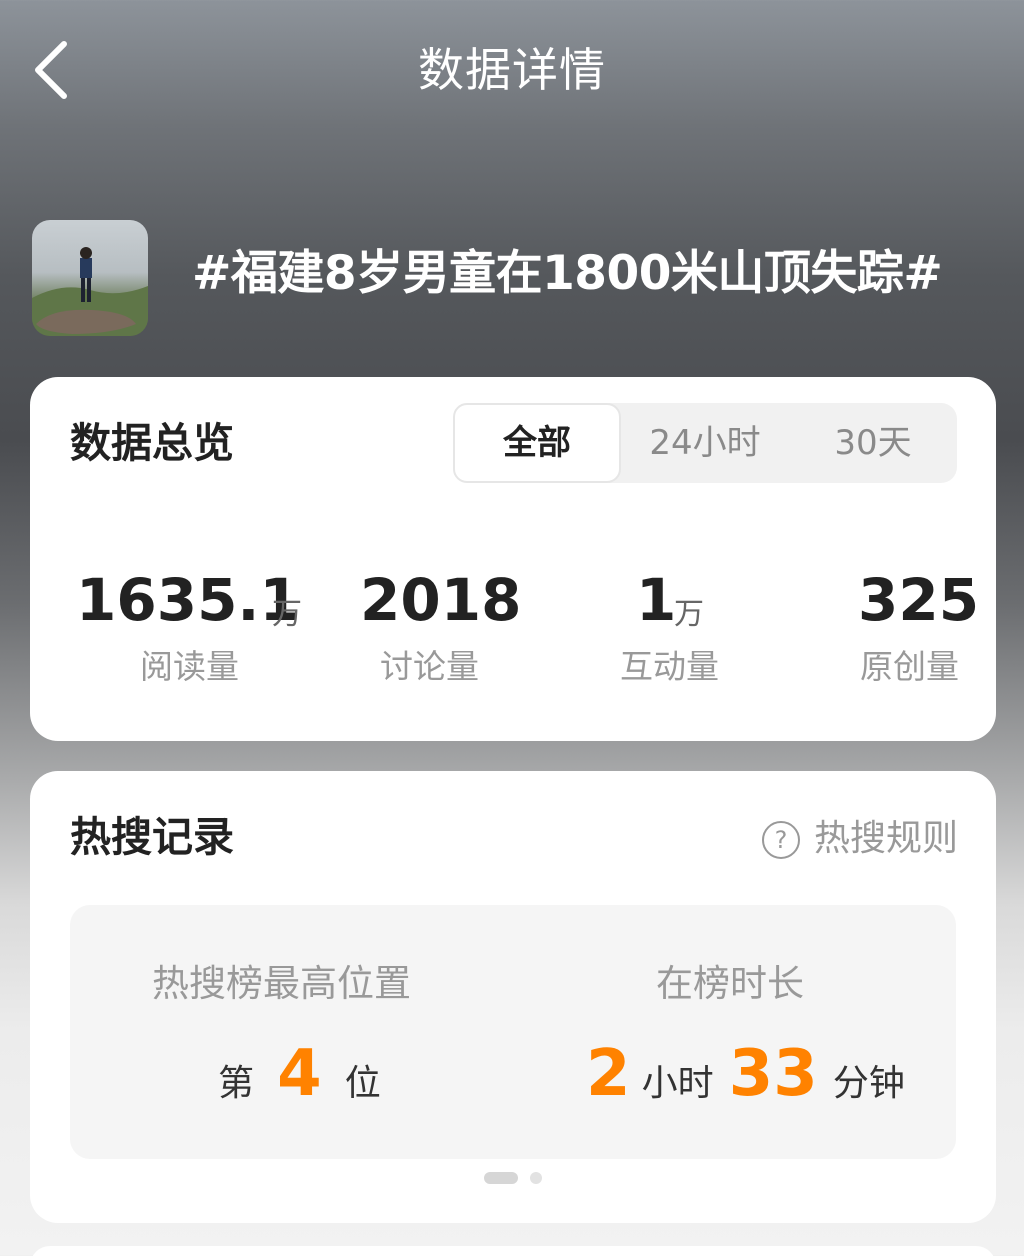  I want to click on stat-originals: 325 原创量, so click(918, 625).